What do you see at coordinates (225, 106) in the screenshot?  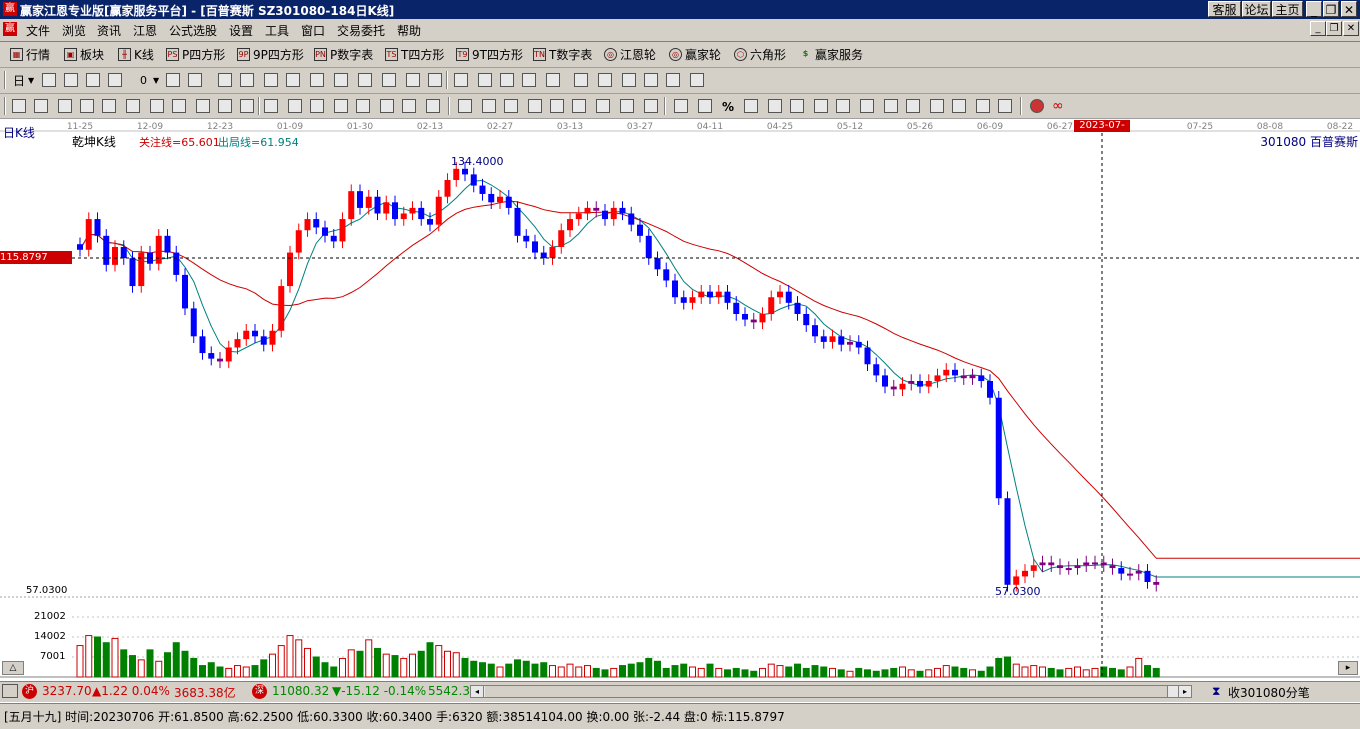 I see `time-cycle-icon` at bounding box center [225, 106].